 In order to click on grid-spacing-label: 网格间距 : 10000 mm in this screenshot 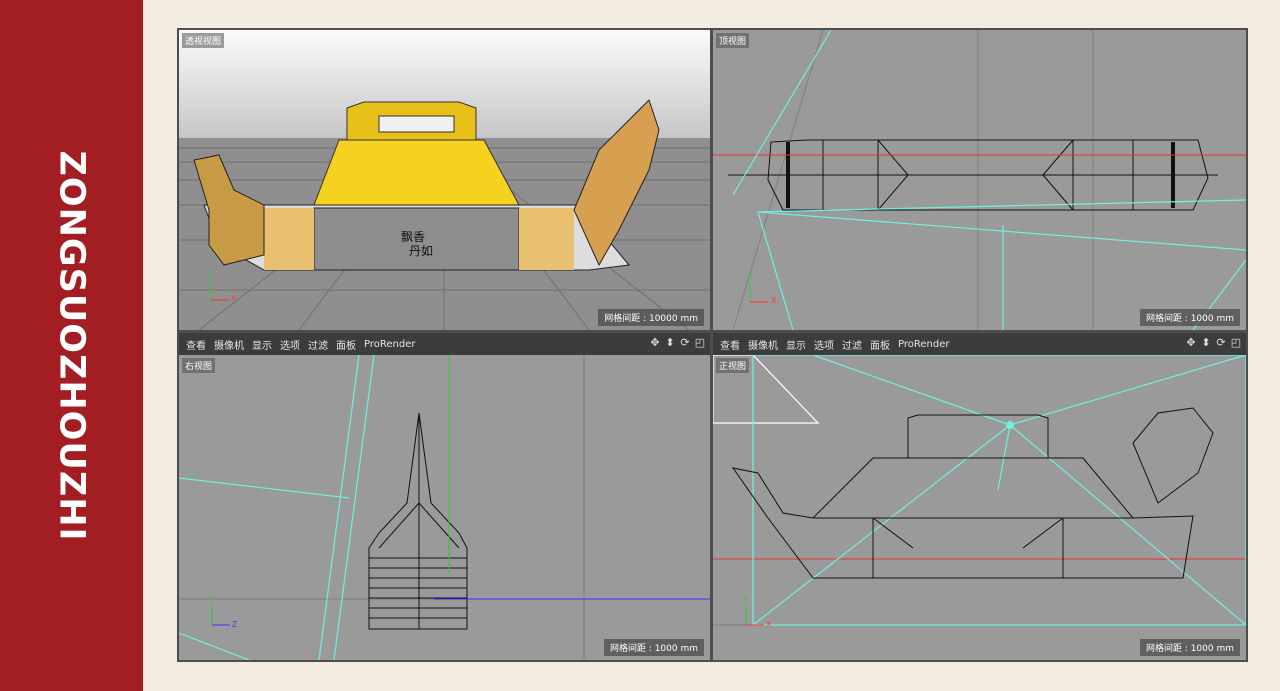, I will do `click(651, 317)`.